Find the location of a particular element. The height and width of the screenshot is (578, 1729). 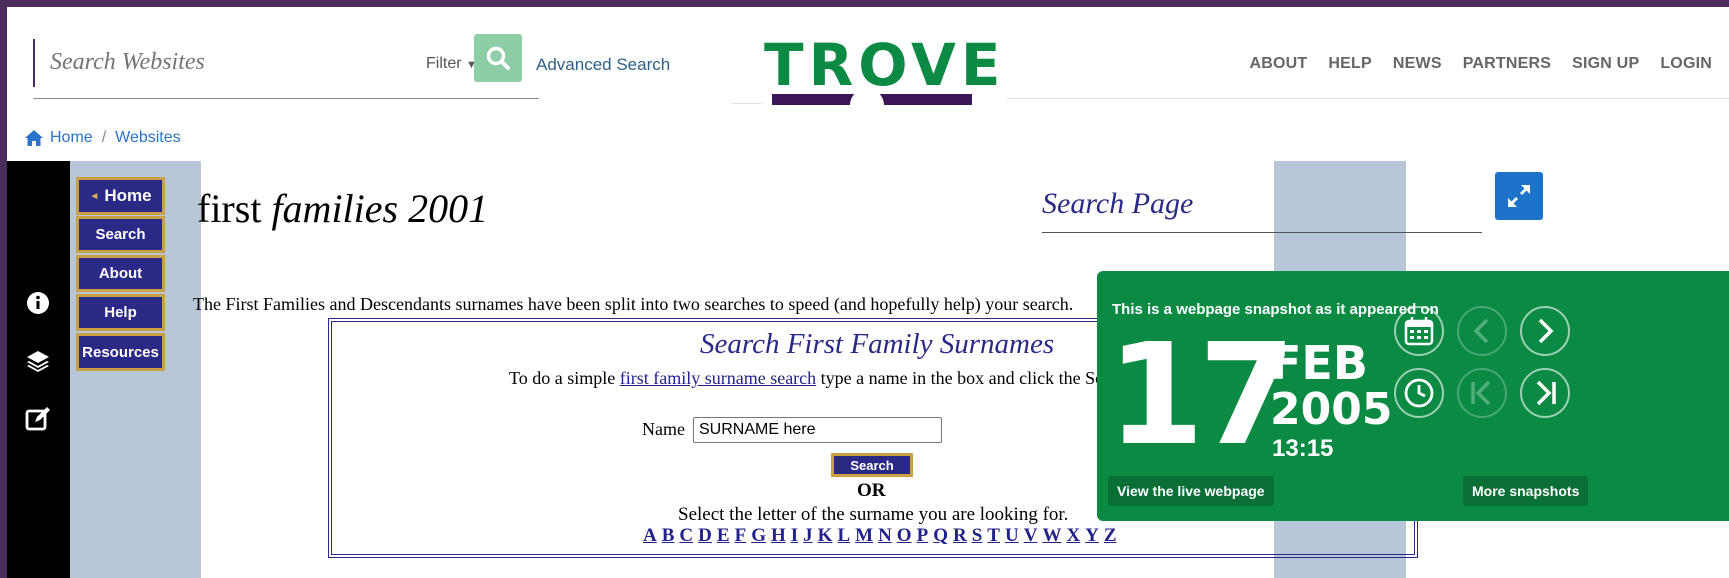

skip-last-icon is located at coordinates (1546, 393).